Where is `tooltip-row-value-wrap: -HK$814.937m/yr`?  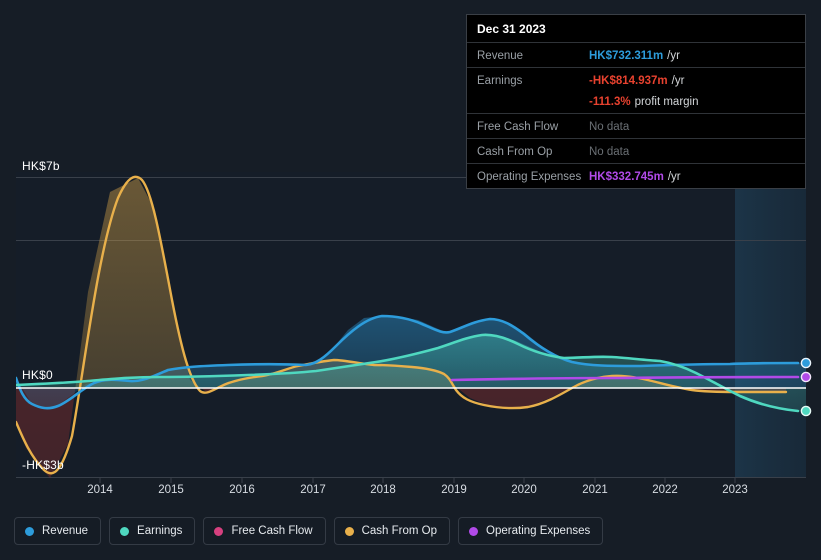
tooltip-row-value-wrap: -HK$814.937m/yr is located at coordinates (636, 80).